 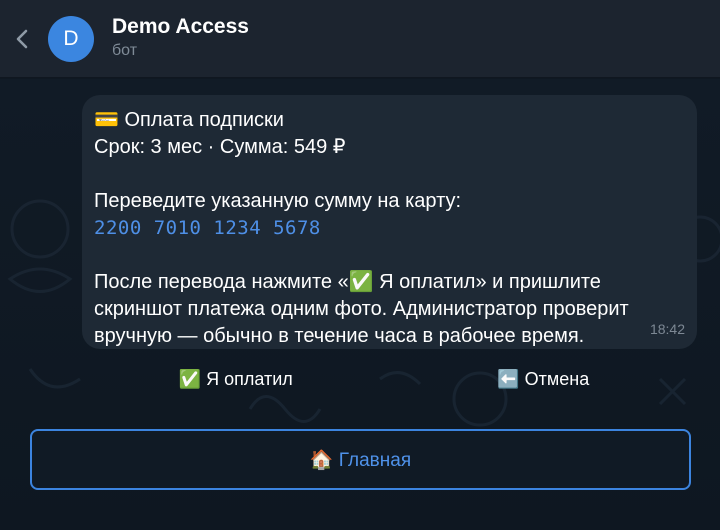 I want to click on chat-title-block: Demo Access бот, so click(x=180, y=38).